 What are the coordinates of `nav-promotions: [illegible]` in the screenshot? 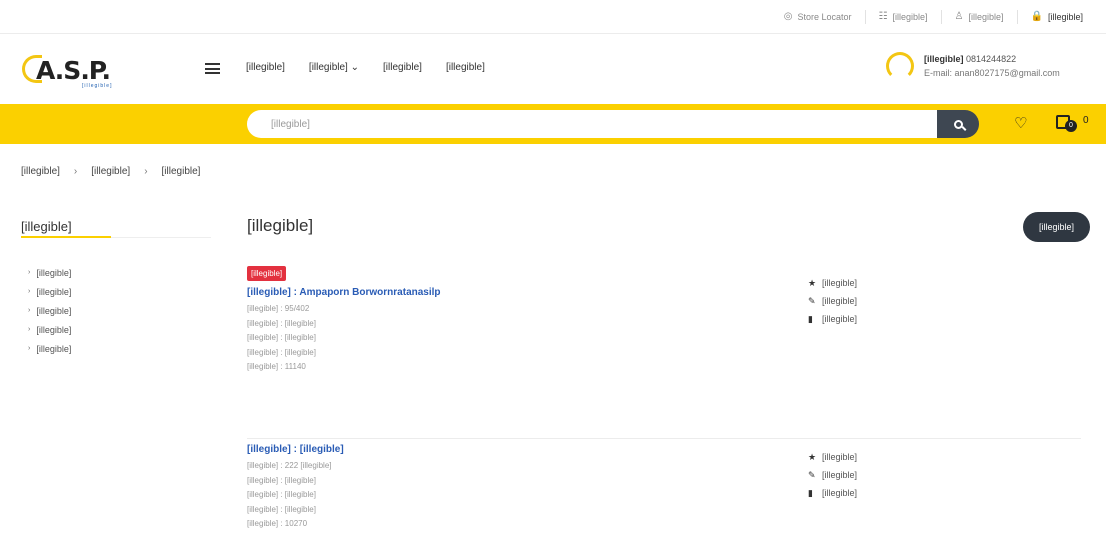 It's located at (402, 67).